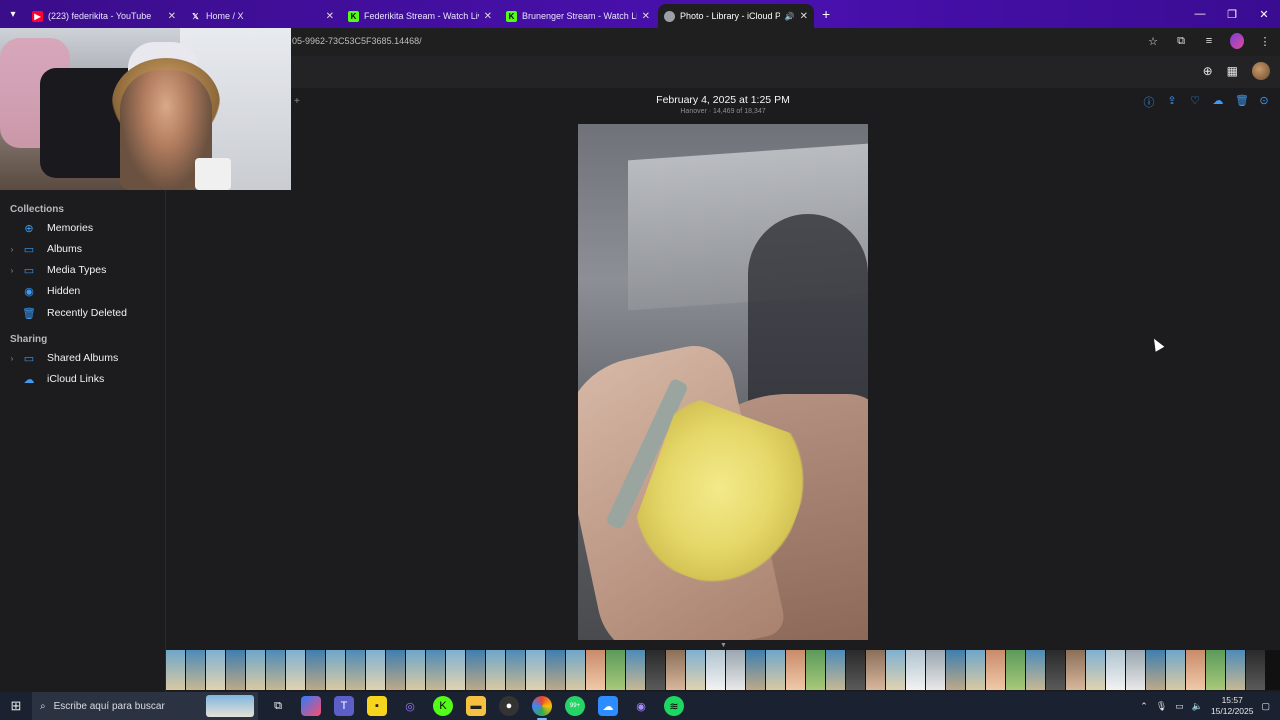  Describe the element at coordinates (575, 706) in the screenshot. I see `whatsapp-icon: 99+` at that location.